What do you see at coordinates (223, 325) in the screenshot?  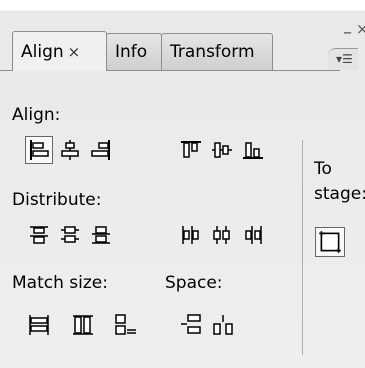 I see `space-evenly-horizontally-icon` at bounding box center [223, 325].